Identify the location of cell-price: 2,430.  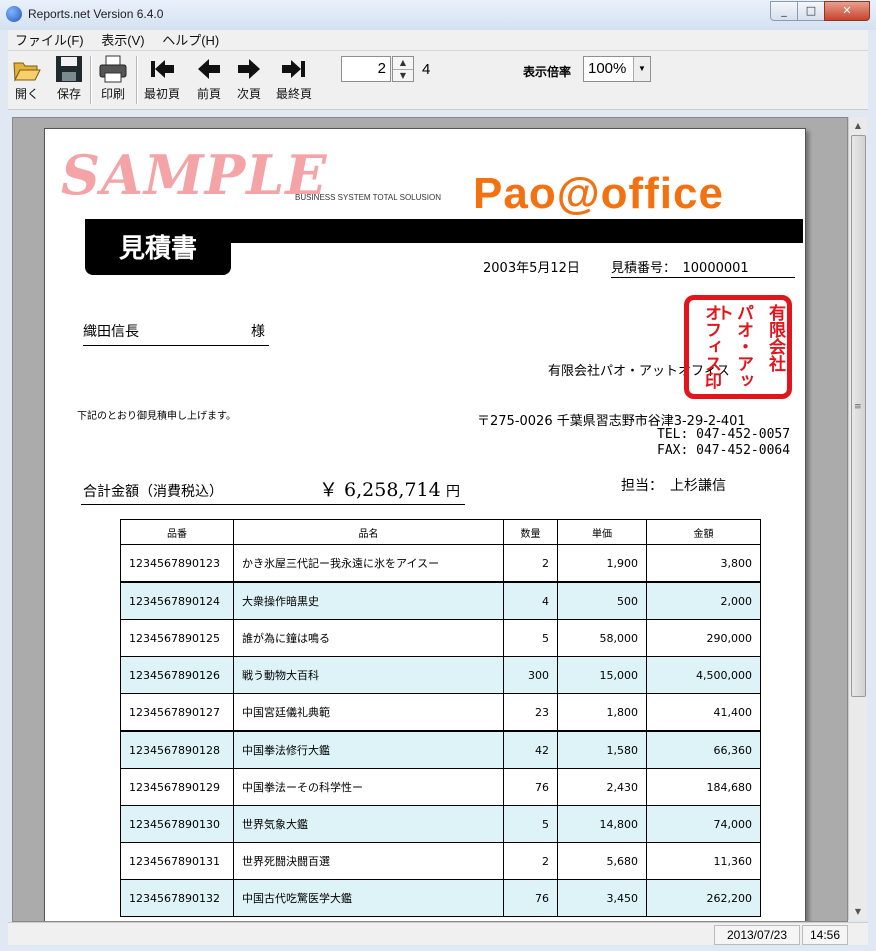
(602, 787).